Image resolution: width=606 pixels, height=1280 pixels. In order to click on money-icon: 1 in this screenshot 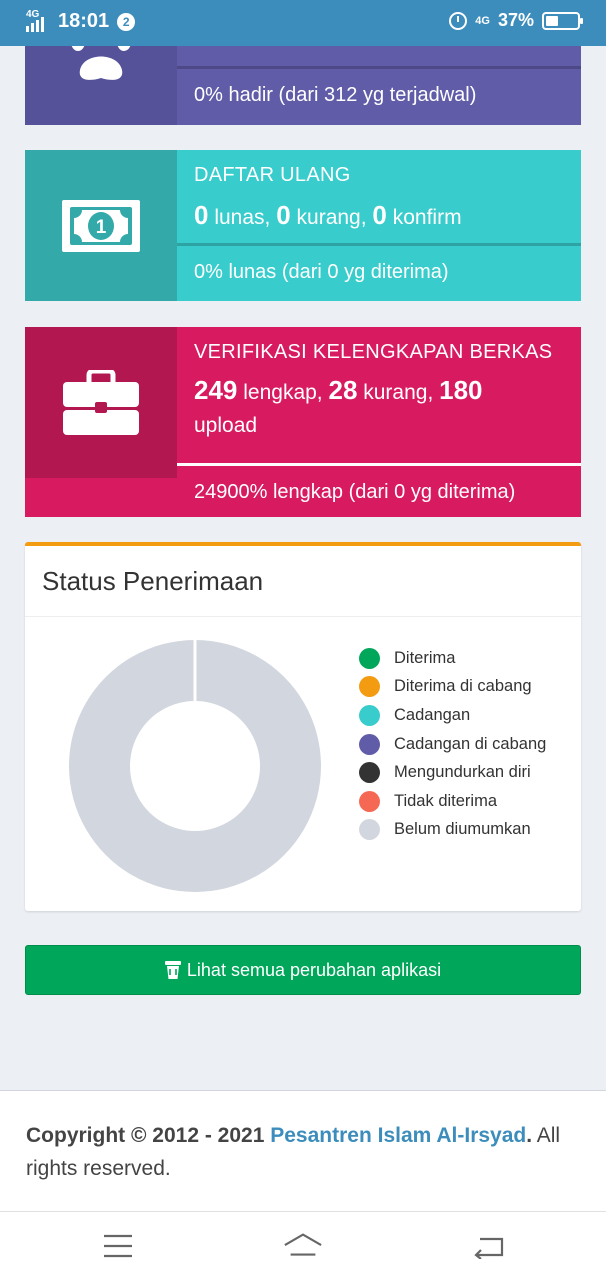, I will do `click(101, 225)`.